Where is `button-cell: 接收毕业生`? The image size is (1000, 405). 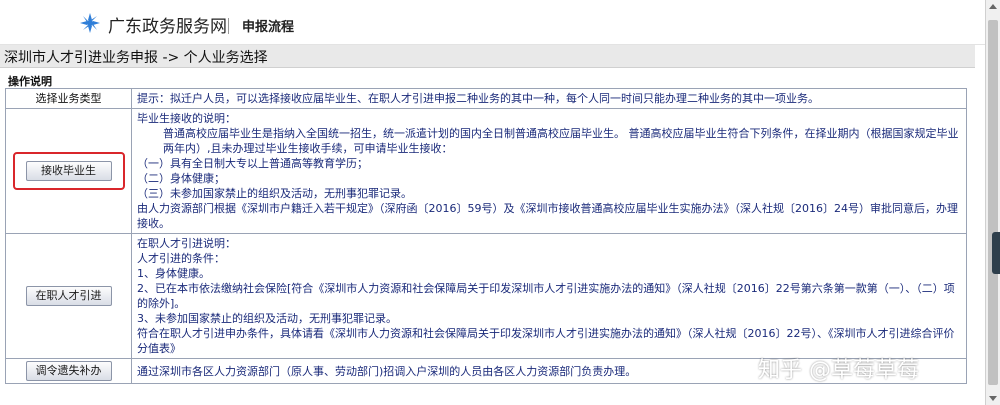
button-cell: 接收毕业生 is located at coordinates (68, 171).